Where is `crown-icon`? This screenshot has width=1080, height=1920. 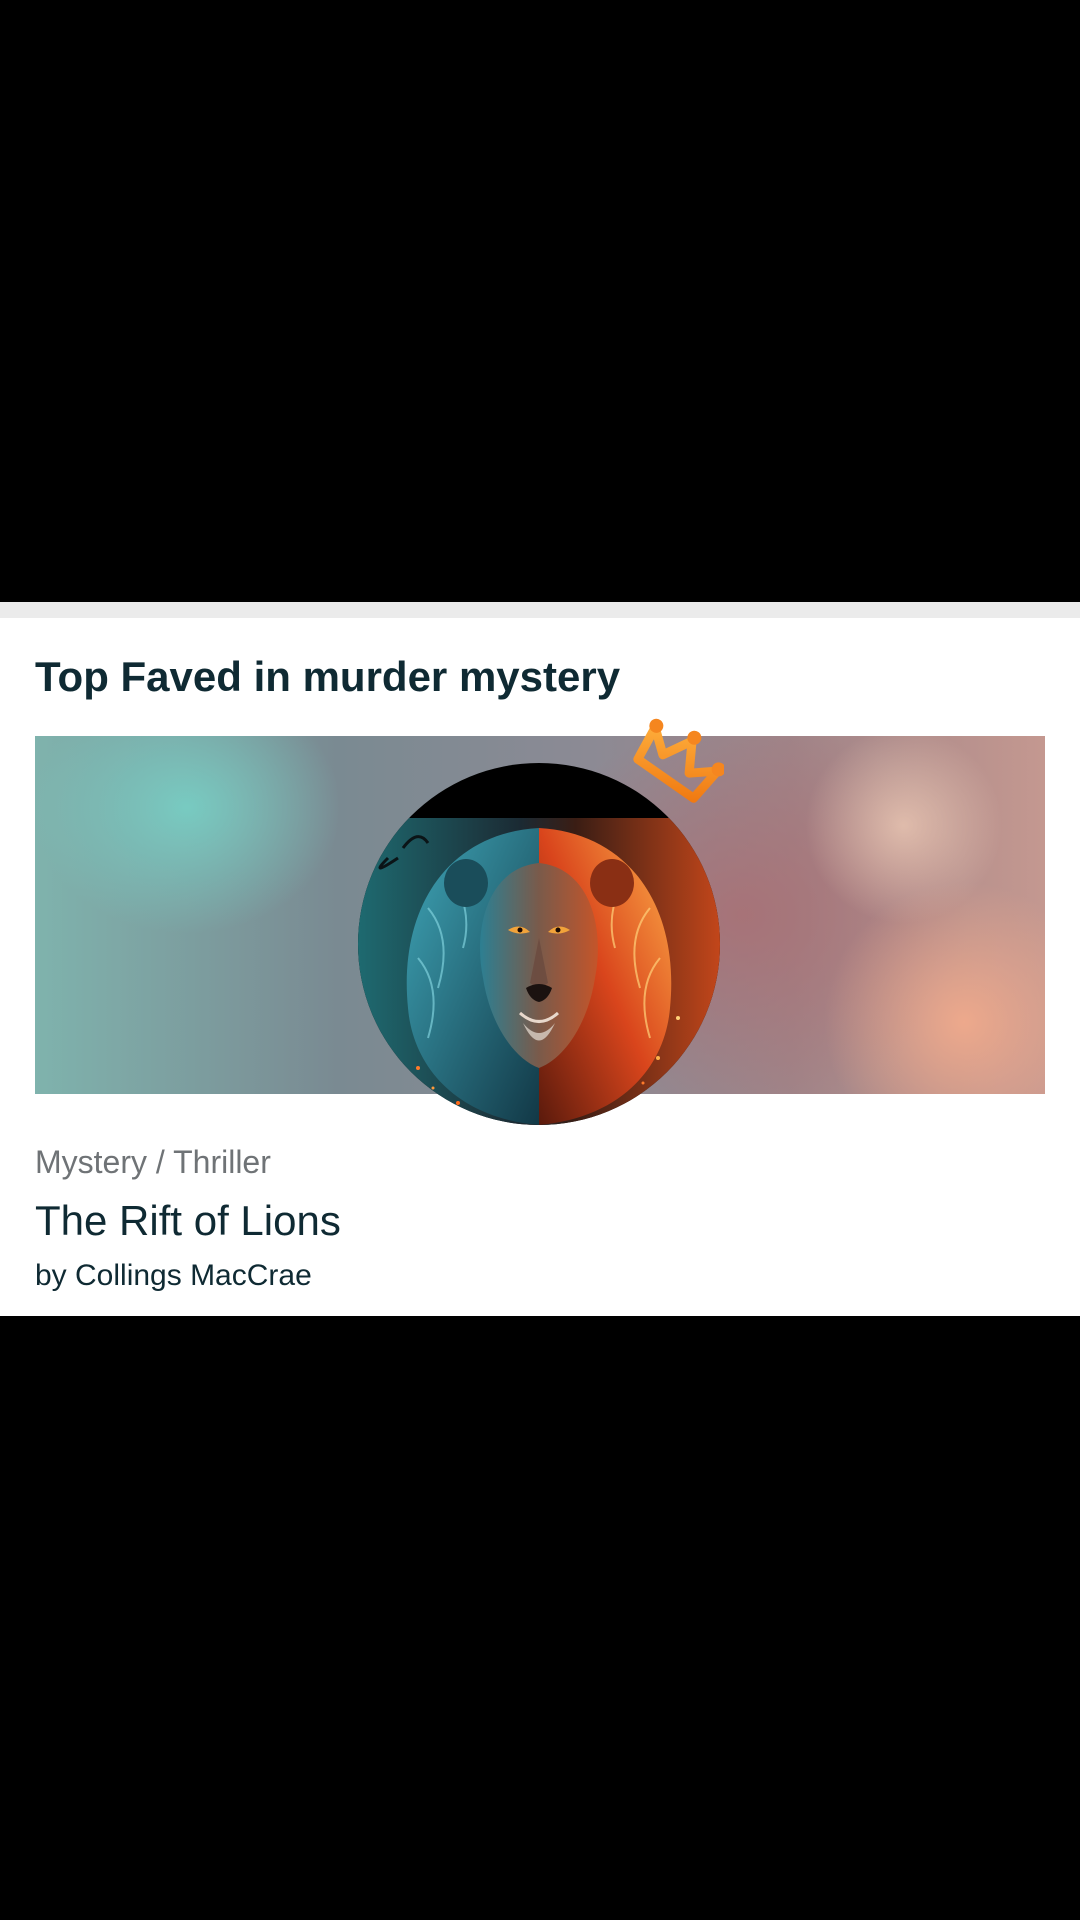
crown-icon is located at coordinates (678, 760).